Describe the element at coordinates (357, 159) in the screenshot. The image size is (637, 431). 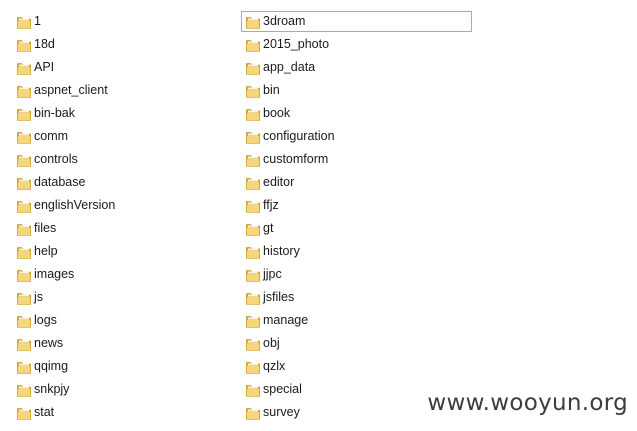
I see `folder-item: customform` at that location.